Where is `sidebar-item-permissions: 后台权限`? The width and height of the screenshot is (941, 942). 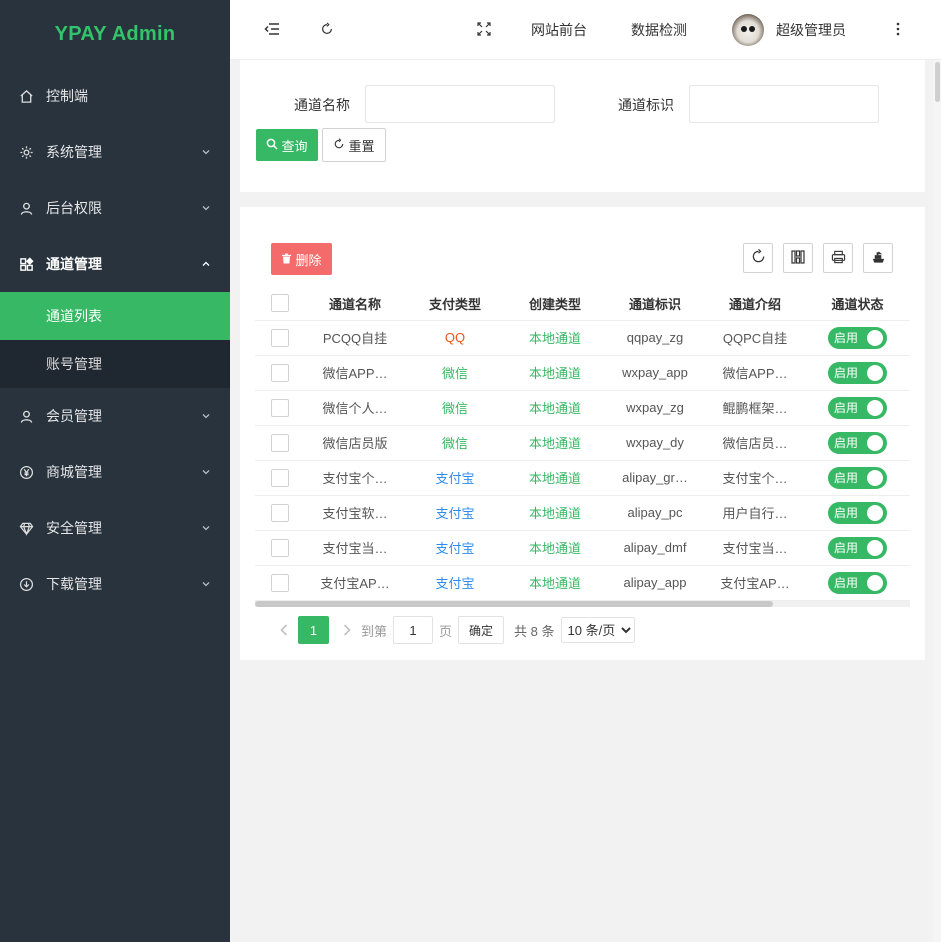 sidebar-item-permissions: 后台权限 is located at coordinates (115, 208).